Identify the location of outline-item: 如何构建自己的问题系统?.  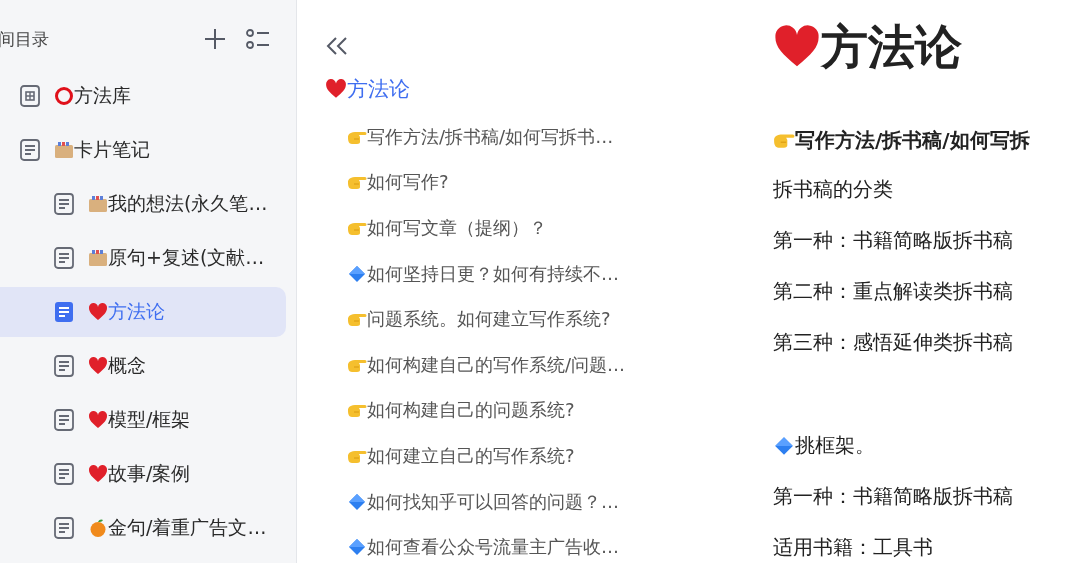
(461, 410).